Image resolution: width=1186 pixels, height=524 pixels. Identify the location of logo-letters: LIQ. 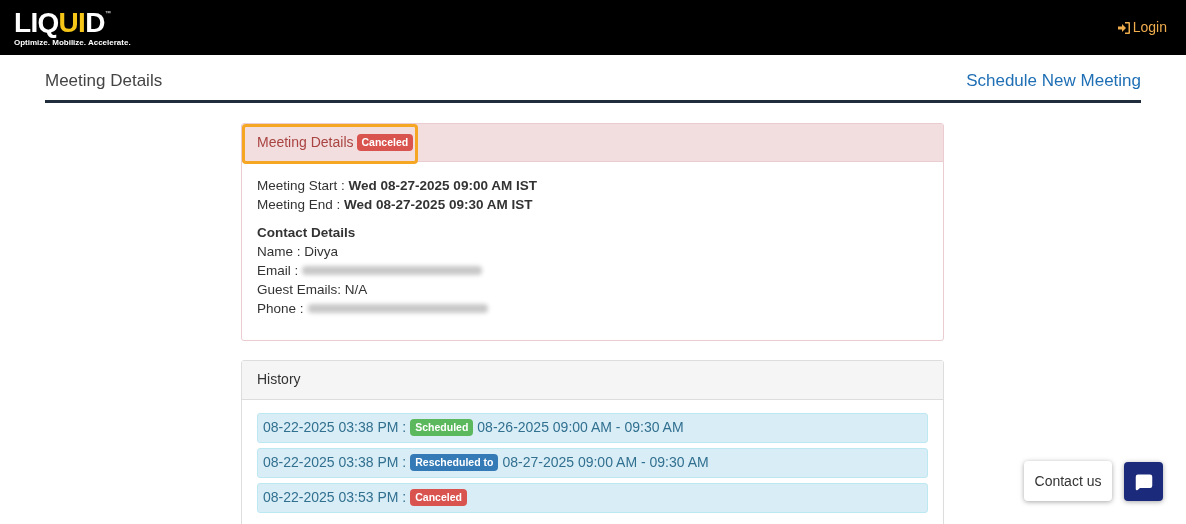
(36, 22).